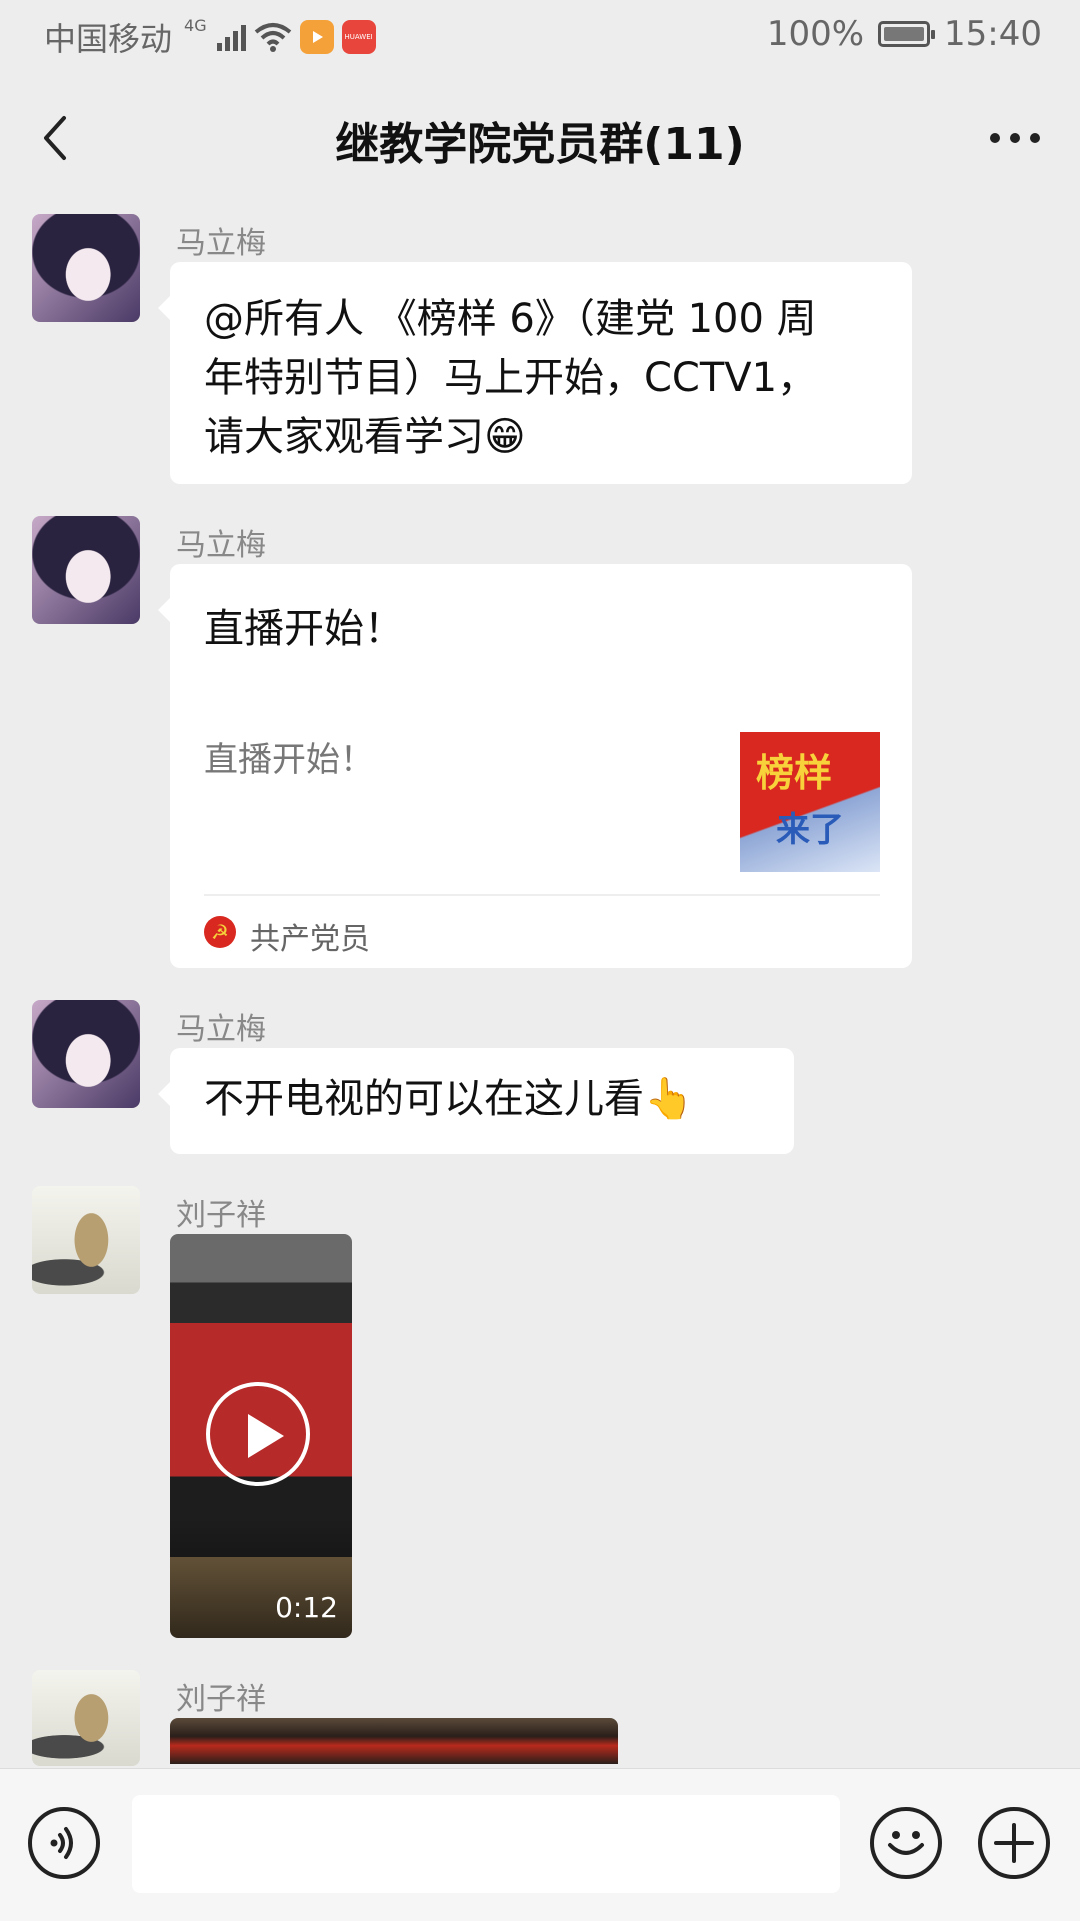 The height and width of the screenshot is (1921, 1080). I want to click on chat-header: 继教学院党员群(11), so click(540, 138).